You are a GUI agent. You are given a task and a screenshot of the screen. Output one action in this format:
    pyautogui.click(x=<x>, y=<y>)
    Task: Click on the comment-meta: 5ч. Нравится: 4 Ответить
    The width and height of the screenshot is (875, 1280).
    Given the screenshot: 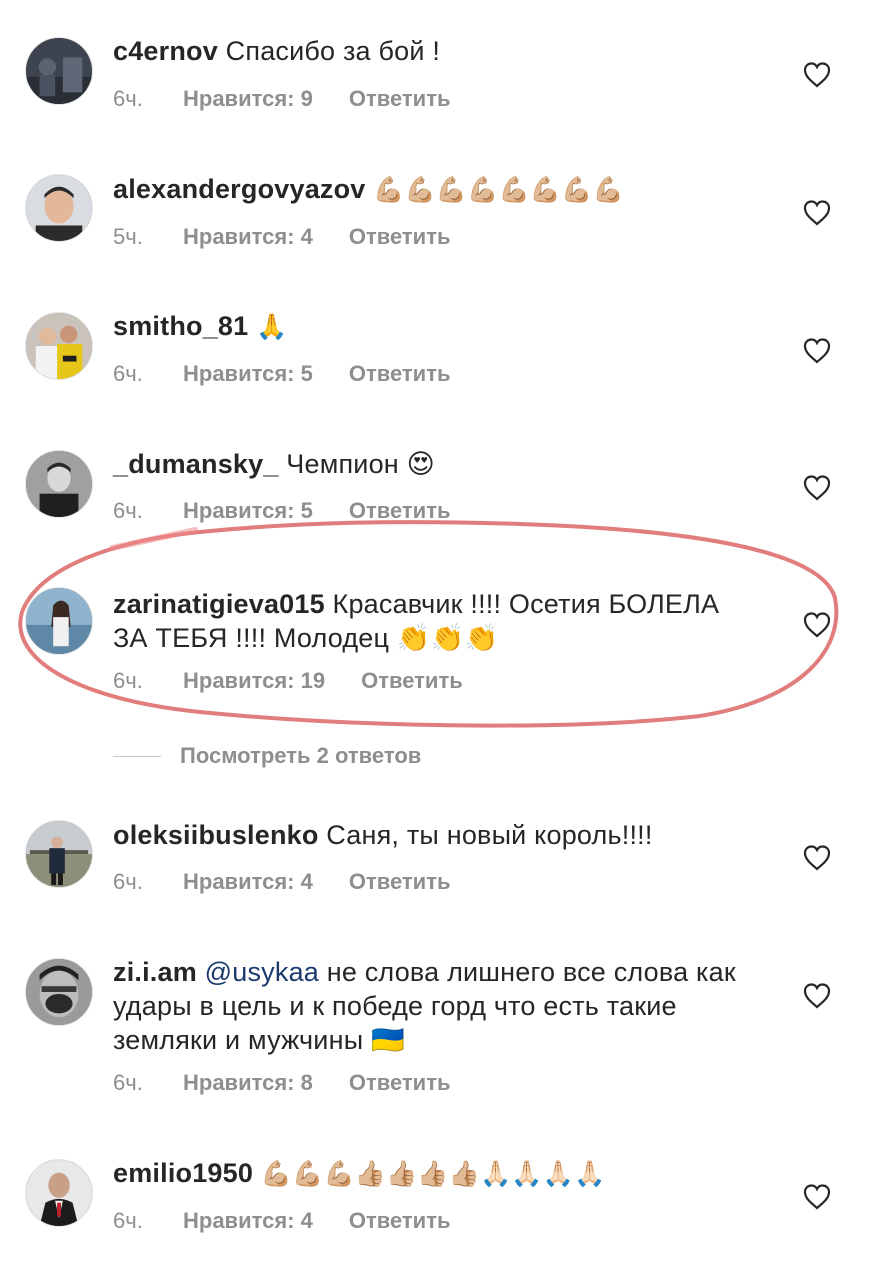 What is the action you would take?
    pyautogui.click(x=282, y=237)
    